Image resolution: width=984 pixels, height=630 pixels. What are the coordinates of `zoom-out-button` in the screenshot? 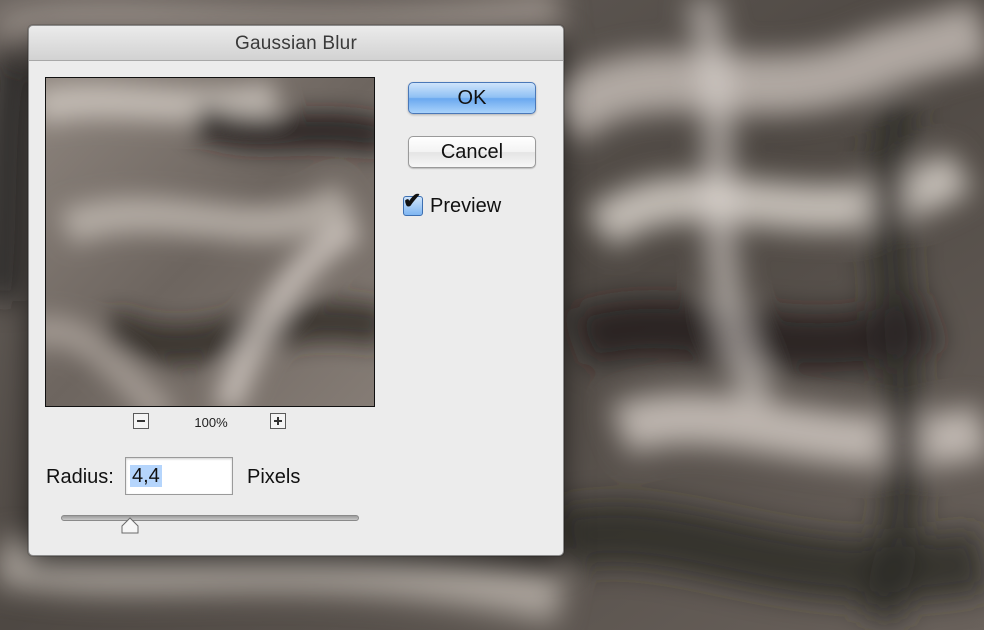 It's located at (141, 421).